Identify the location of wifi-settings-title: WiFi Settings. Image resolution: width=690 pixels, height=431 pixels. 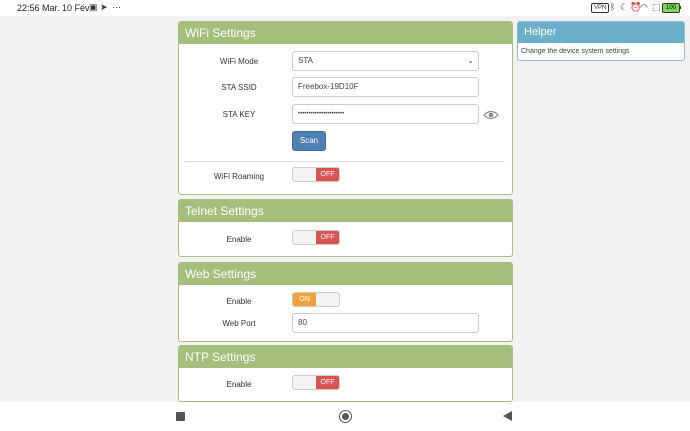
(345, 33).